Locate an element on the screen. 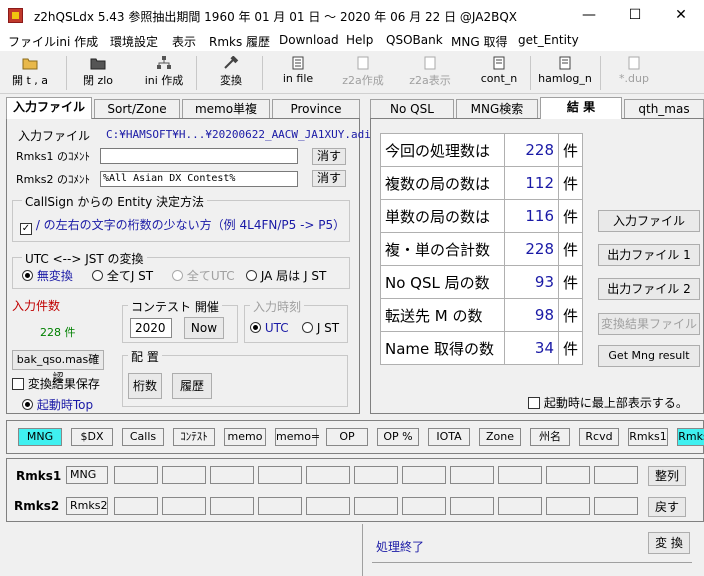 This screenshot has width=704, height=576. callsign-option: ✓ / の左右の文字の桁数の少ない方（例 4L4FN/P5 -> P5） is located at coordinates (182, 225).